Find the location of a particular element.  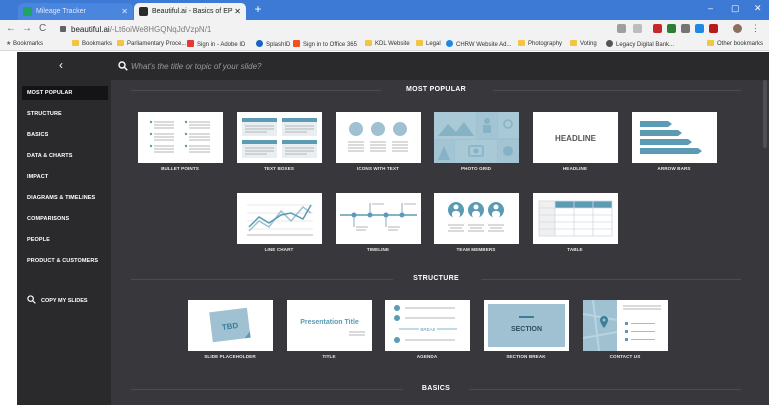

template-card-icons-with-text is located at coordinates (378, 137).